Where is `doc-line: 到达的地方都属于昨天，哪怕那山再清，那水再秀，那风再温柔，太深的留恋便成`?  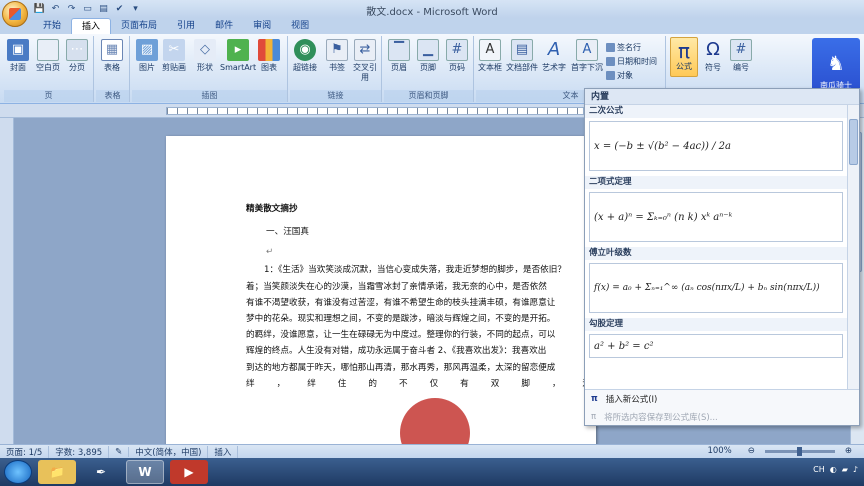 doc-line: 到达的地方都属于昨天，哪怕那山再清，那水再秀，那风再温柔，太深的留恋便成 is located at coordinates (401, 367).